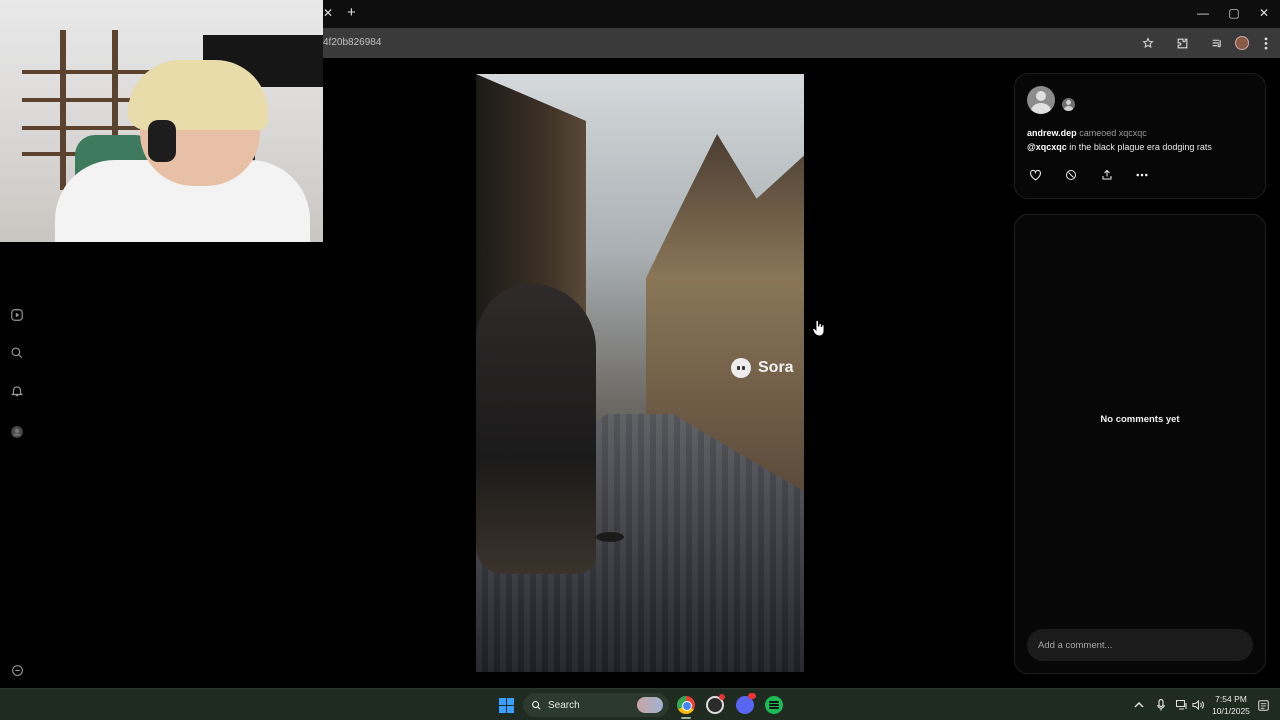  What do you see at coordinates (63, 110) in the screenshot?
I see `shelf-post` at bounding box center [63, 110].